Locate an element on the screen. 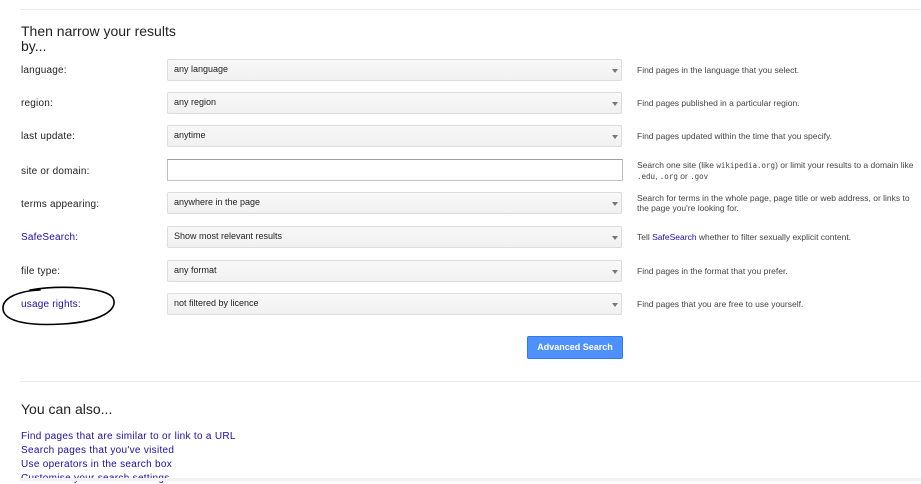 Image resolution: width=921 pixels, height=484 pixels. annotation-circle is located at coordinates (58, 306).